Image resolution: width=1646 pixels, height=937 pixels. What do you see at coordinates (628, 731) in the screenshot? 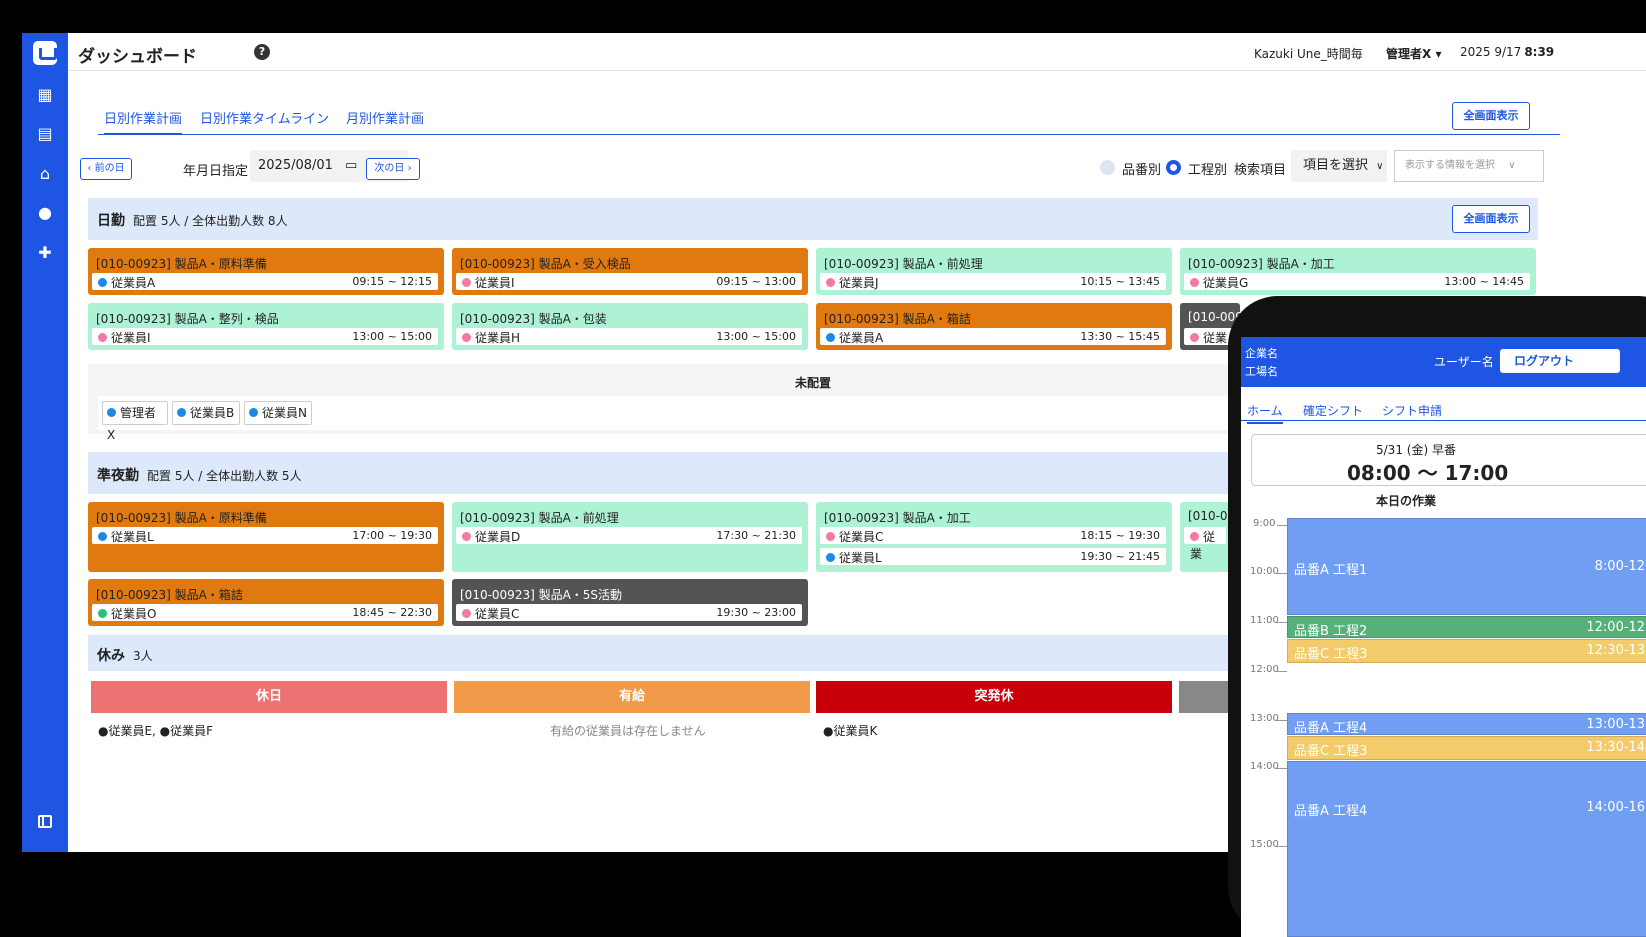
I see `leave-paid-list: 有給の従業員は存在しません` at bounding box center [628, 731].